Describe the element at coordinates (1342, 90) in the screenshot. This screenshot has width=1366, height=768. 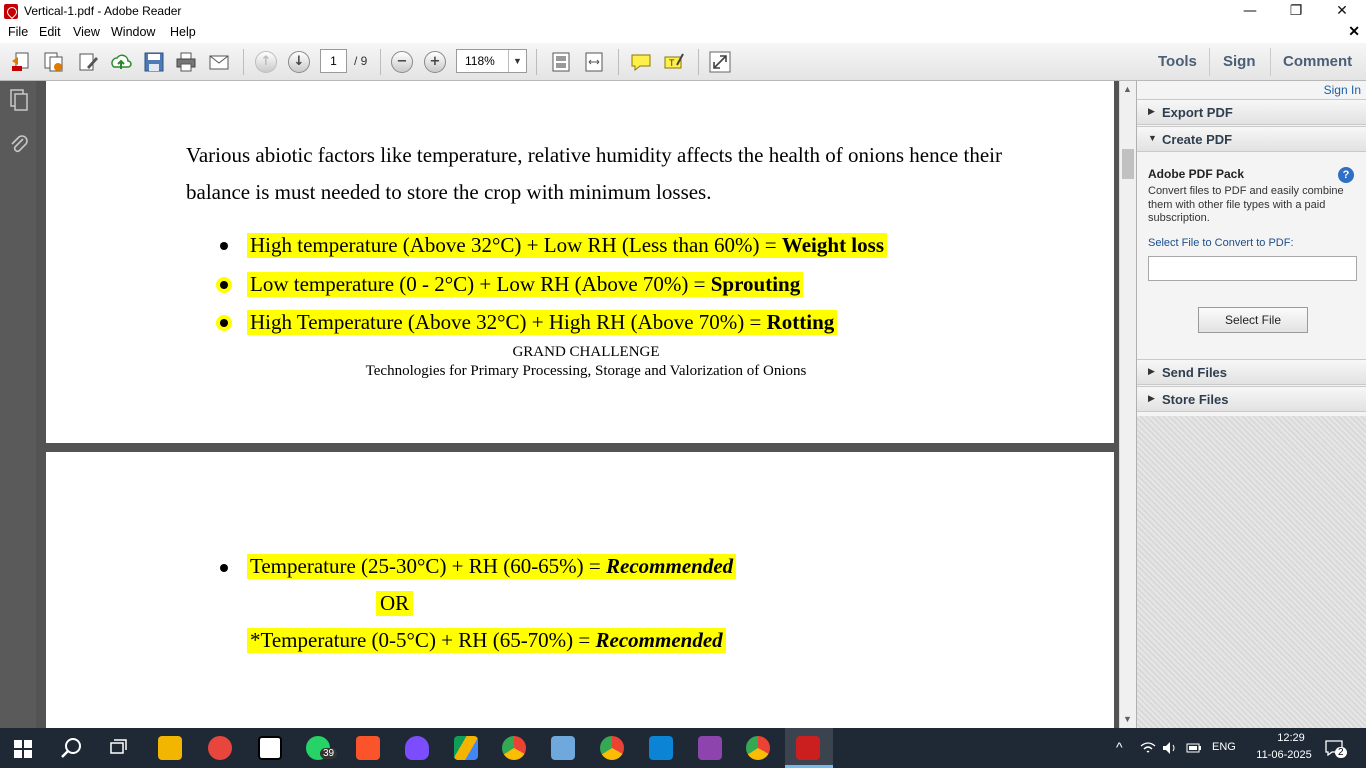
I see `sign-in-link: Sign In` at that location.